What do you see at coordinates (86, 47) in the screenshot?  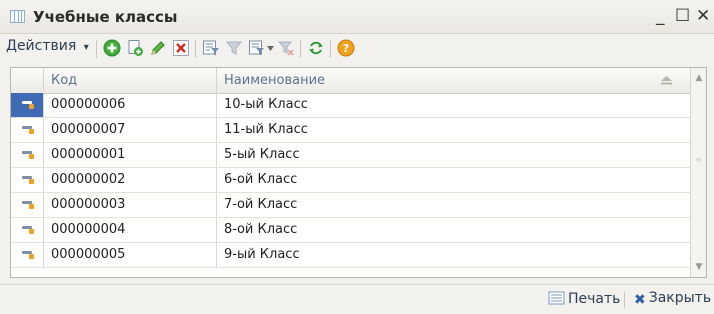 I see `dropdown-arrow-icon: ▾` at bounding box center [86, 47].